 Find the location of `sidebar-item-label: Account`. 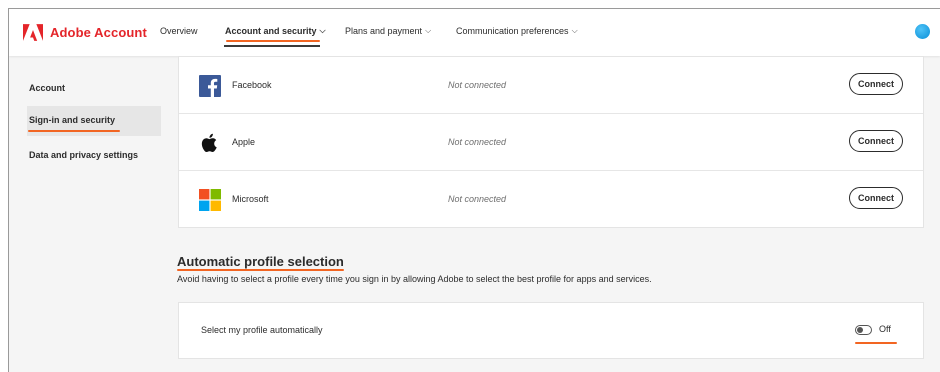

sidebar-item-label: Account is located at coordinates (47, 88).